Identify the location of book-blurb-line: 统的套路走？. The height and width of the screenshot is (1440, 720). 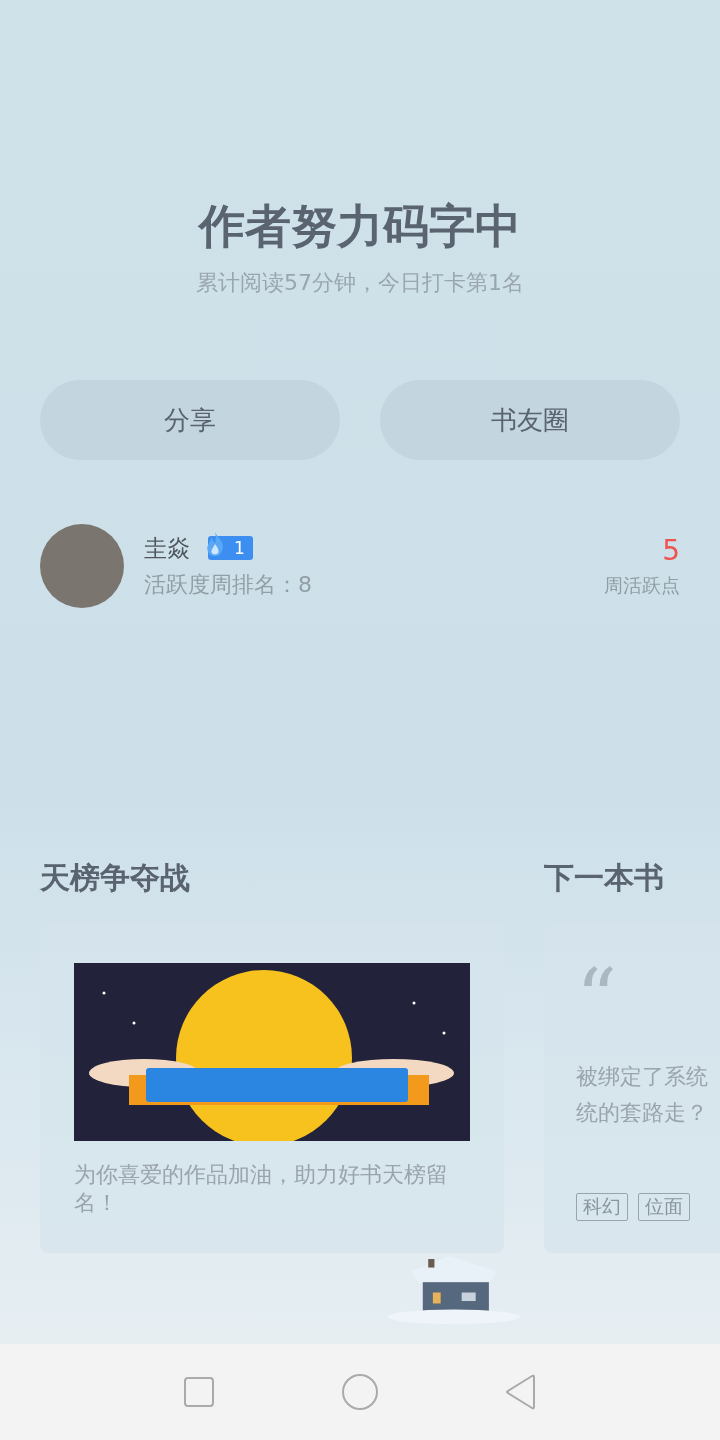
(642, 1113).